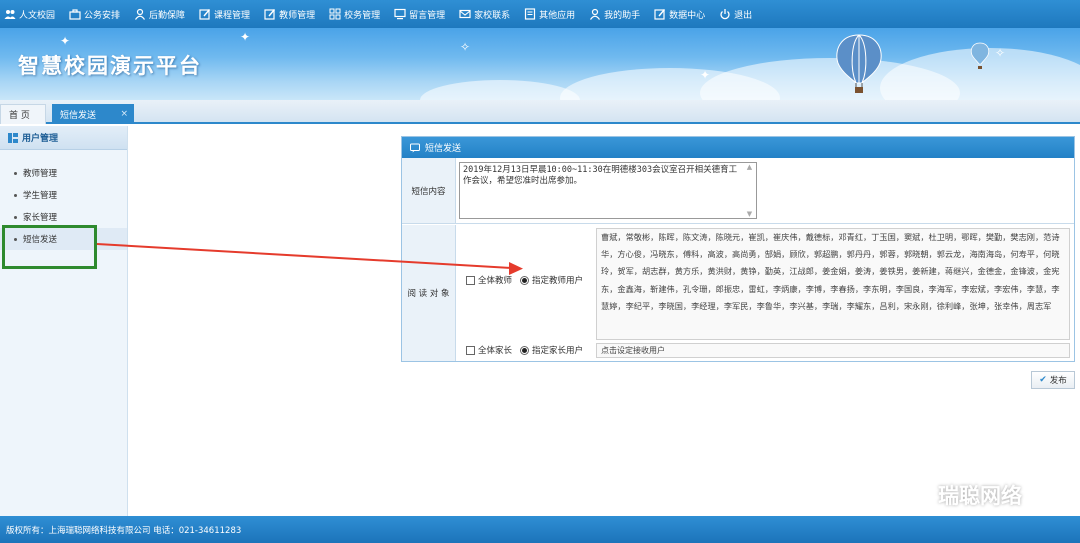 Image resolution: width=1080 pixels, height=543 pixels. Describe the element at coordinates (429, 190) in the screenshot. I see `content-label: 短信内容` at that location.